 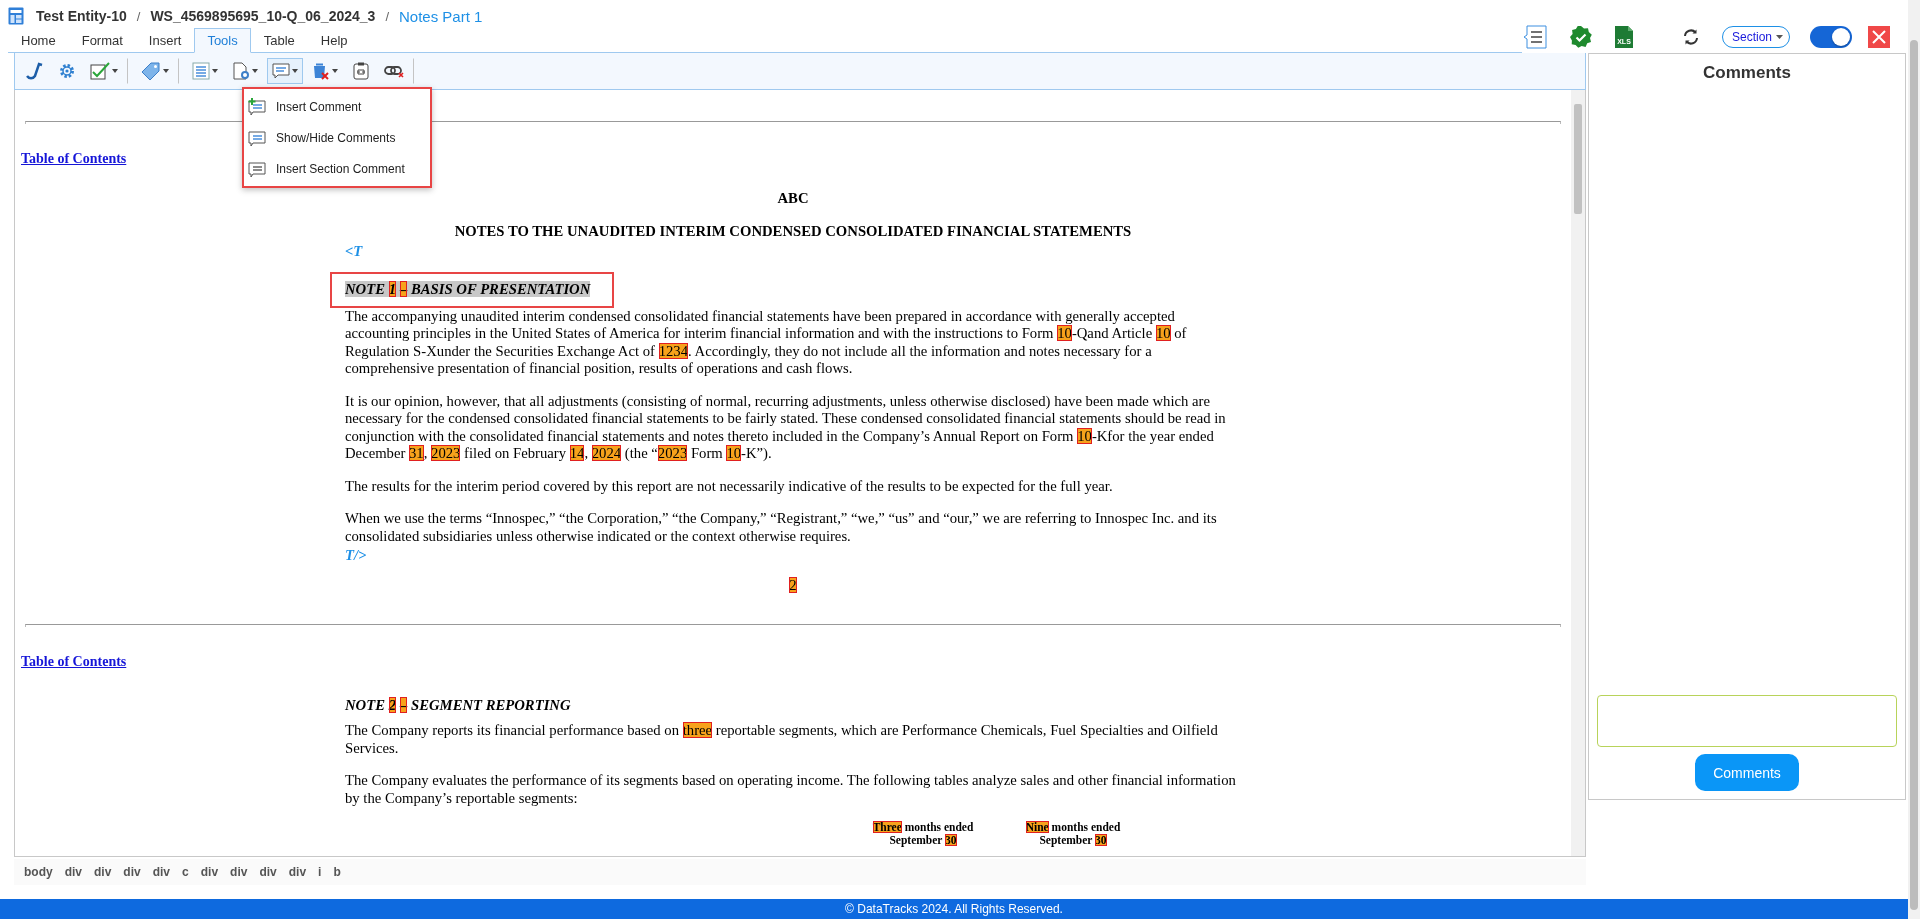 I want to click on tag-marker: <T, so click(x=354, y=251).